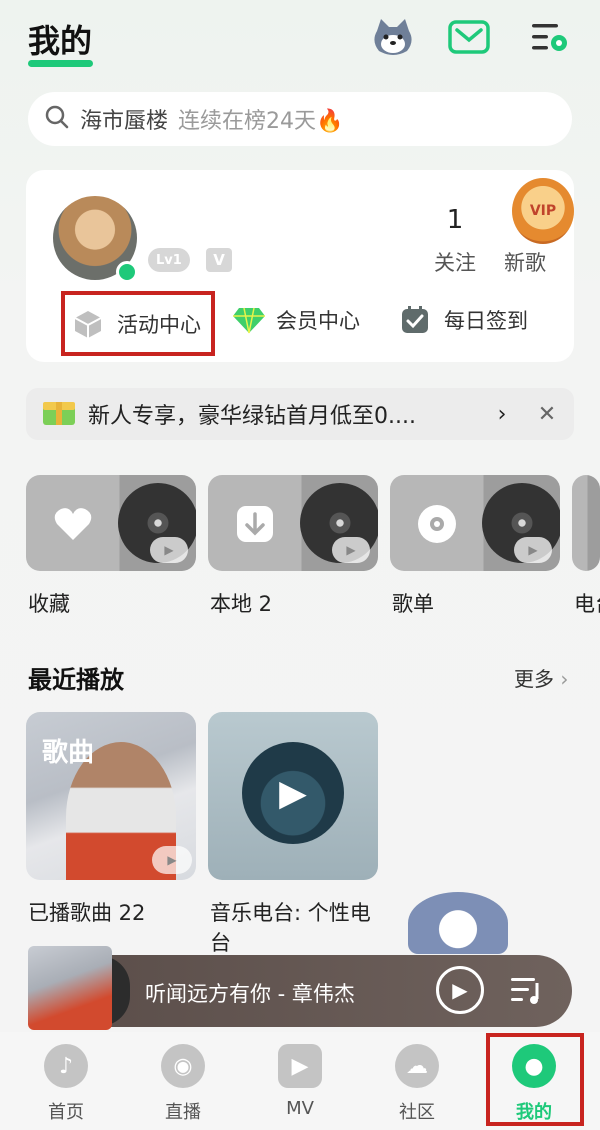  I want to click on tile-playlist-label: 歌单, so click(413, 604).